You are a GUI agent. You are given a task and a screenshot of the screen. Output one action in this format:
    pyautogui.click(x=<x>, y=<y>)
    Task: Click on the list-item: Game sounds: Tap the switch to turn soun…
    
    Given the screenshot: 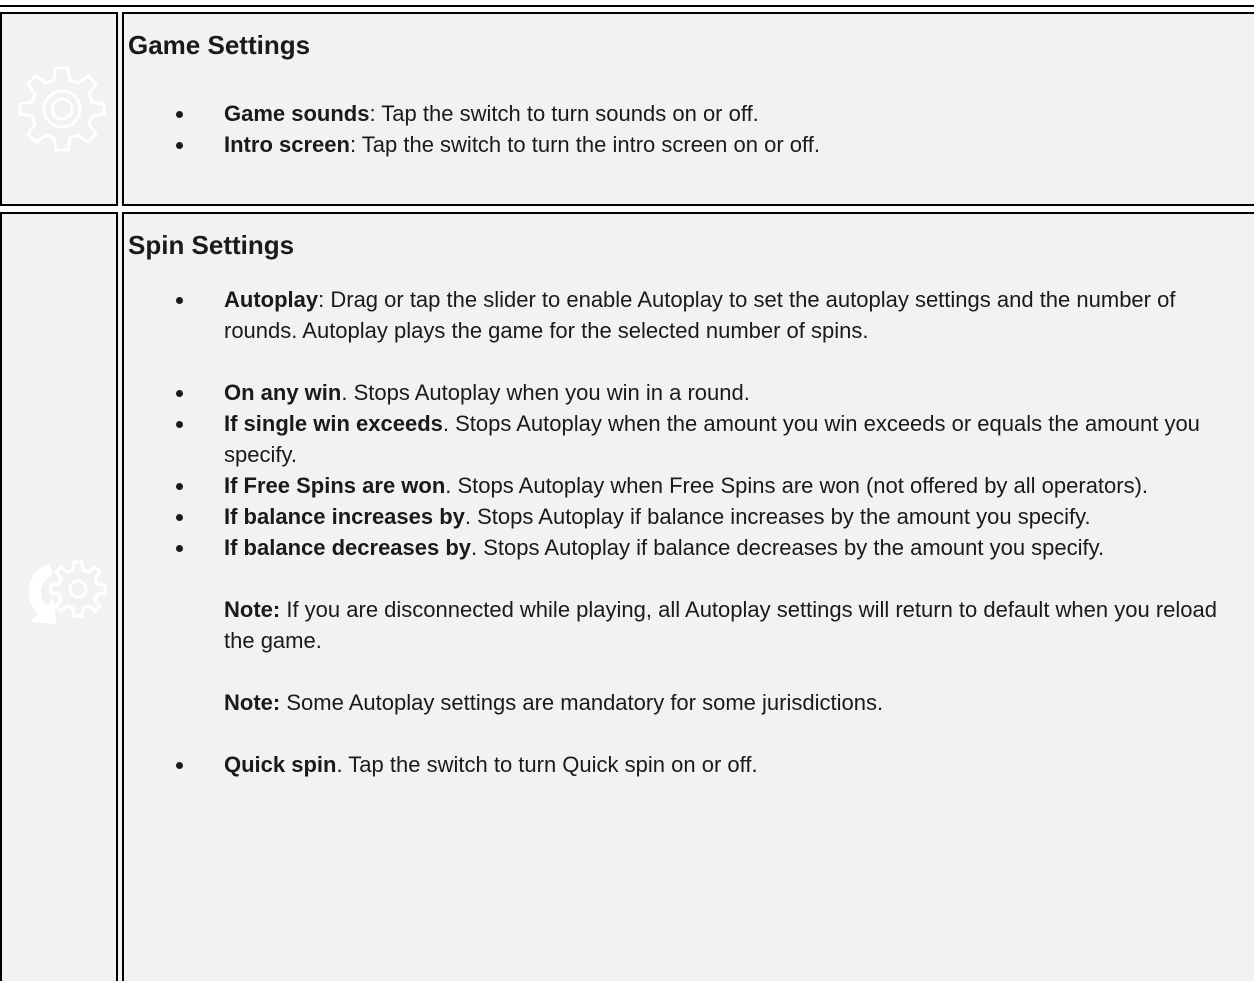 What is the action you would take?
    pyautogui.click(x=476, y=113)
    